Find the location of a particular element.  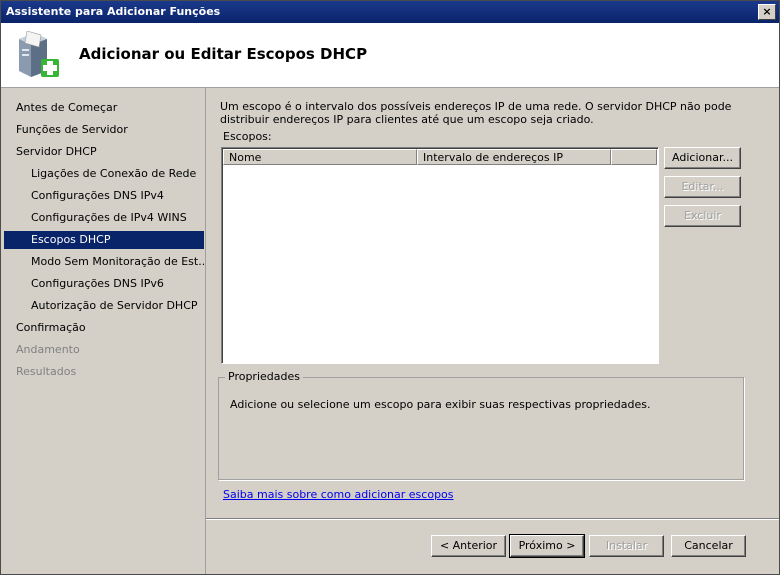

nav-item-wins-ipv4: Configurações de IPv4 WINS is located at coordinates (104, 218).